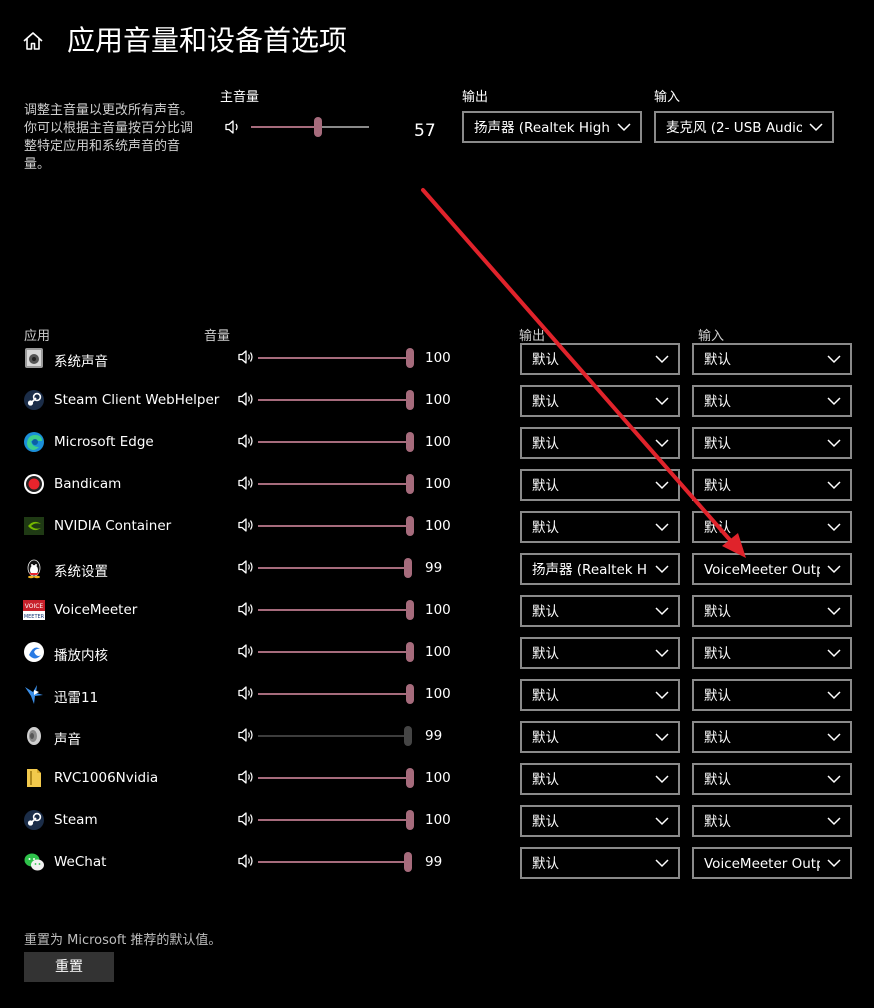 This screenshot has width=874, height=1008. I want to click on steam-icon, so click(34, 400).